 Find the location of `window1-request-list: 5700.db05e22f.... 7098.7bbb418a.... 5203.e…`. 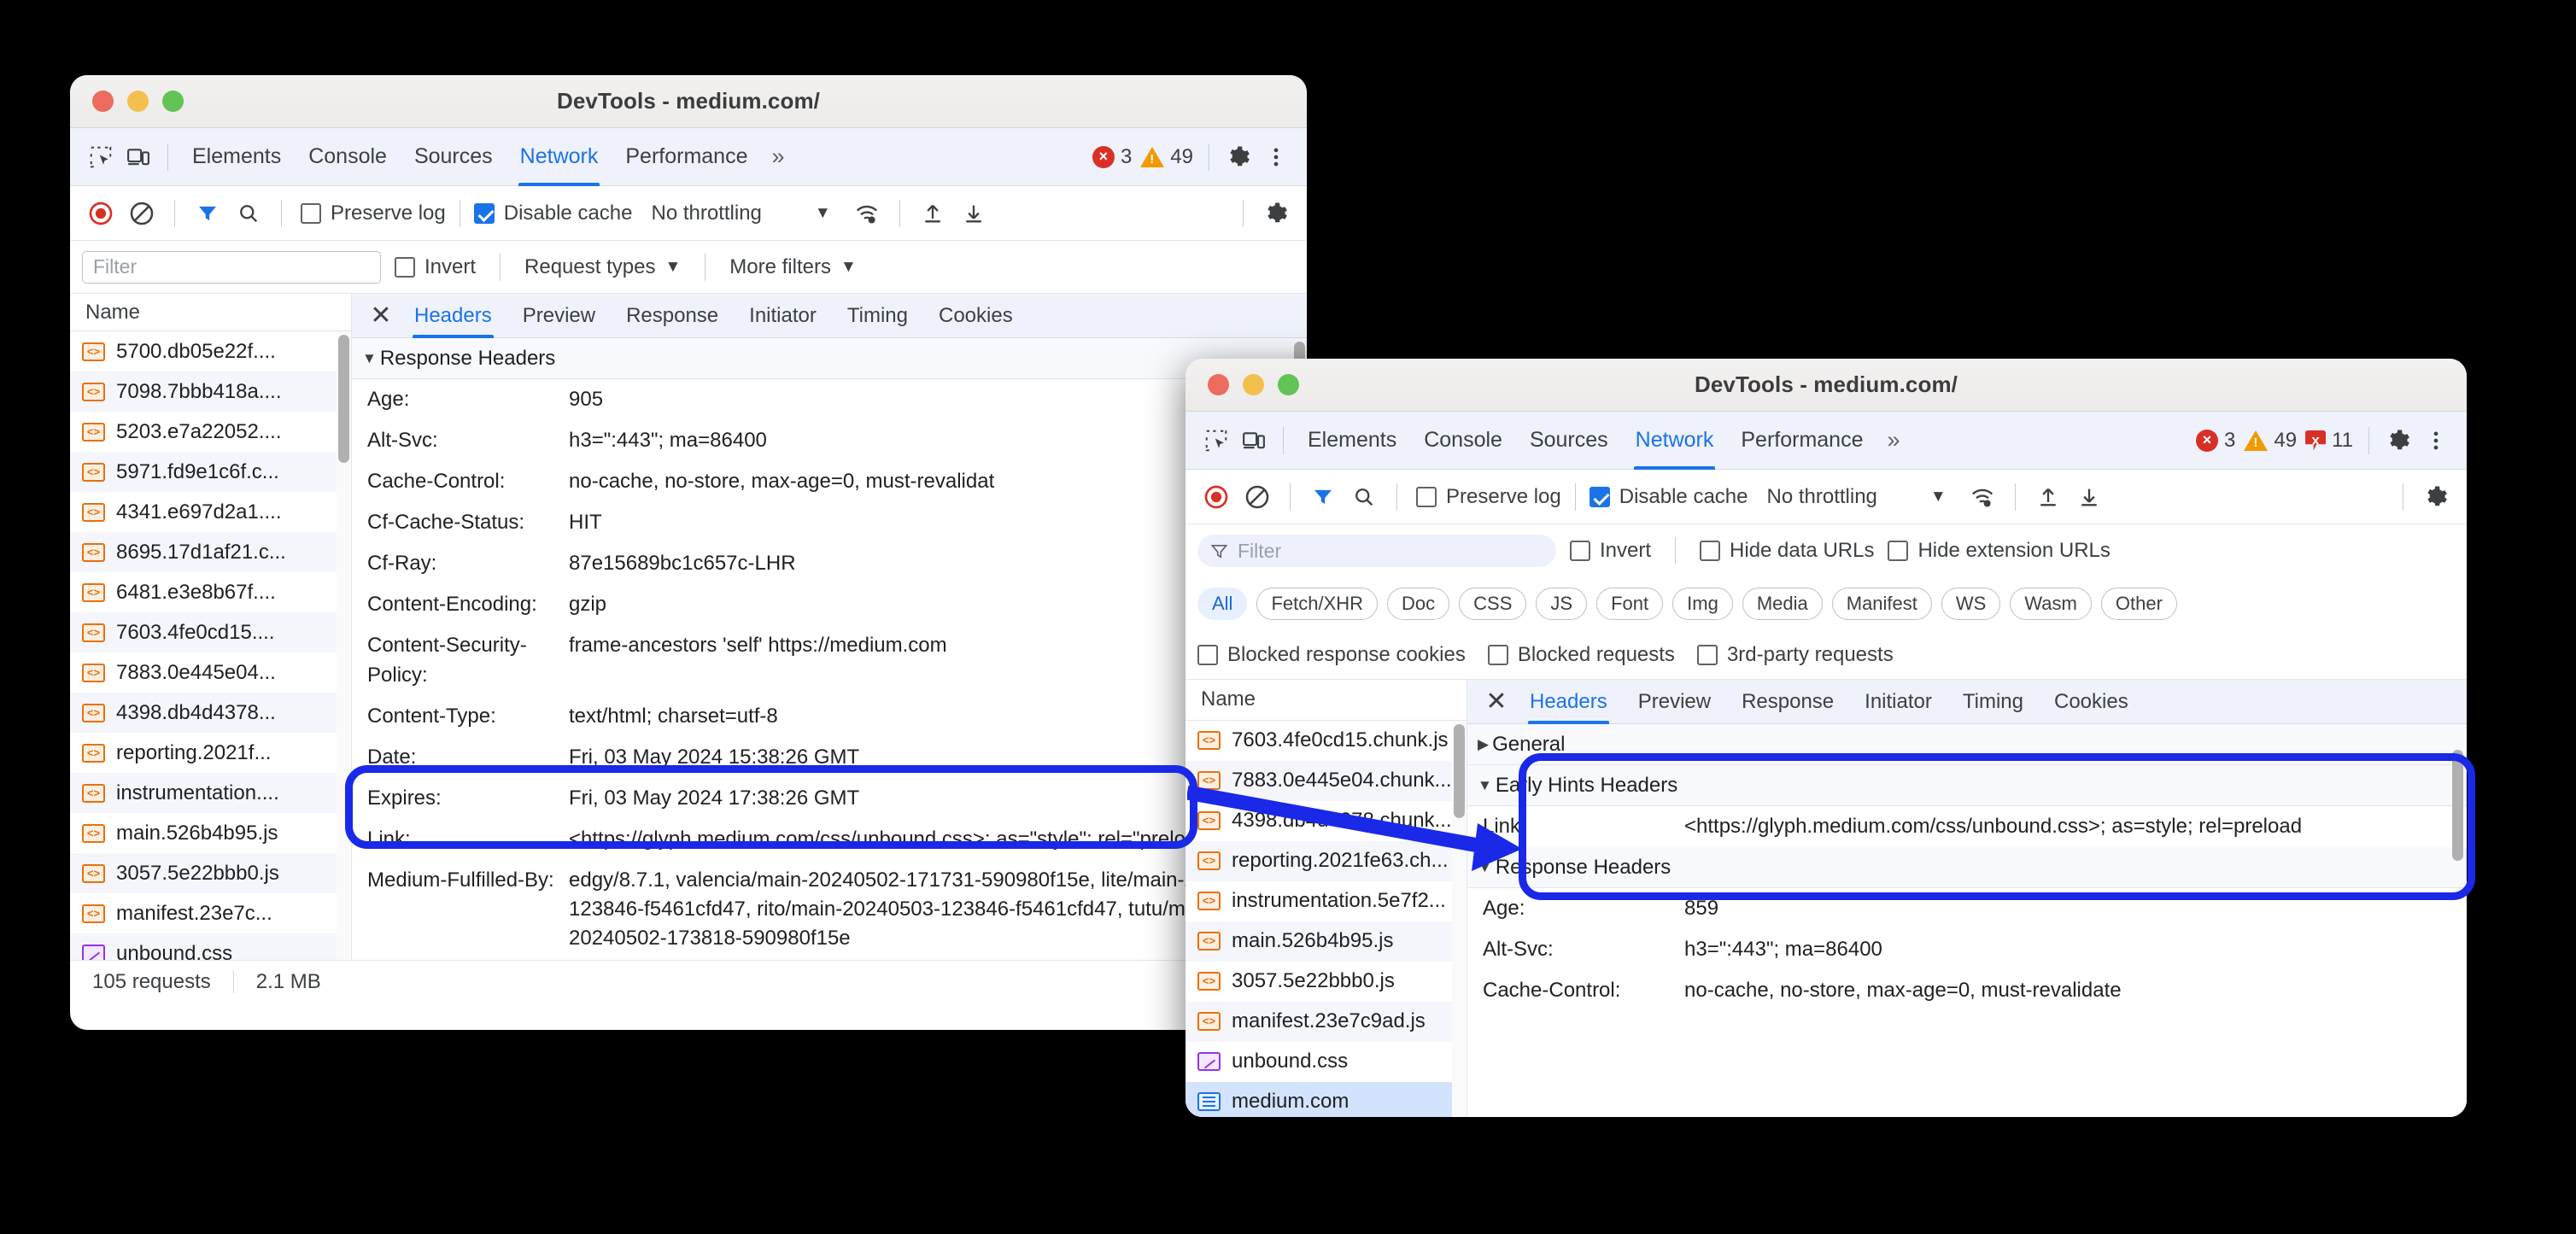

window1-request-list: 5700.db05e22f.... 7098.7bbb418a.... 5203.e… is located at coordinates (210, 645).